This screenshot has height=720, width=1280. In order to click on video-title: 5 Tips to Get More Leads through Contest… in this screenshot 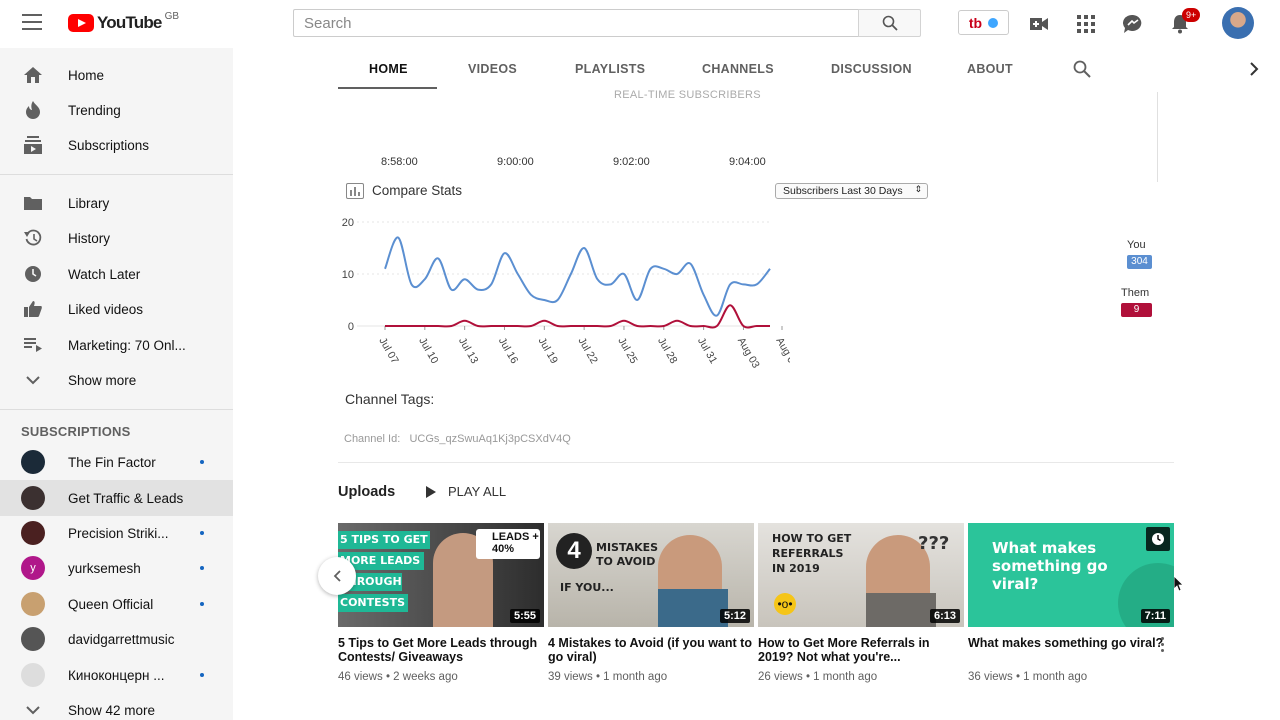, I will do `click(441, 650)`.